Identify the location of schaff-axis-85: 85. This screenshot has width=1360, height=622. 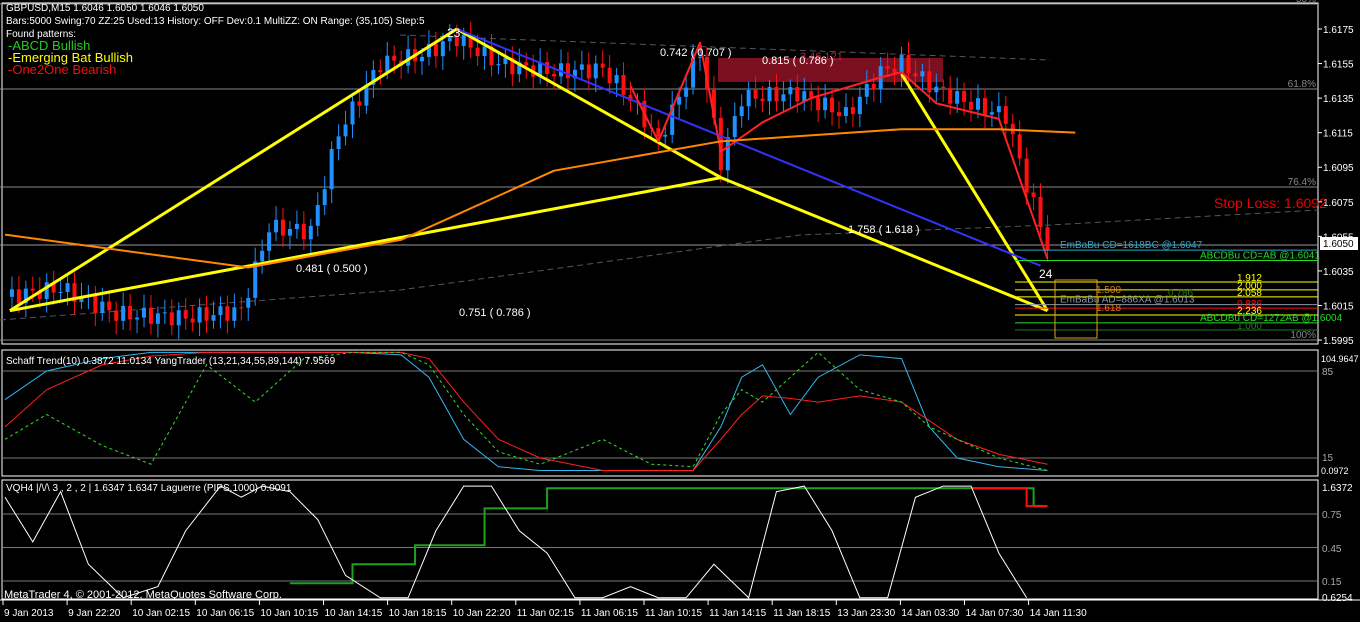
(1328, 372).